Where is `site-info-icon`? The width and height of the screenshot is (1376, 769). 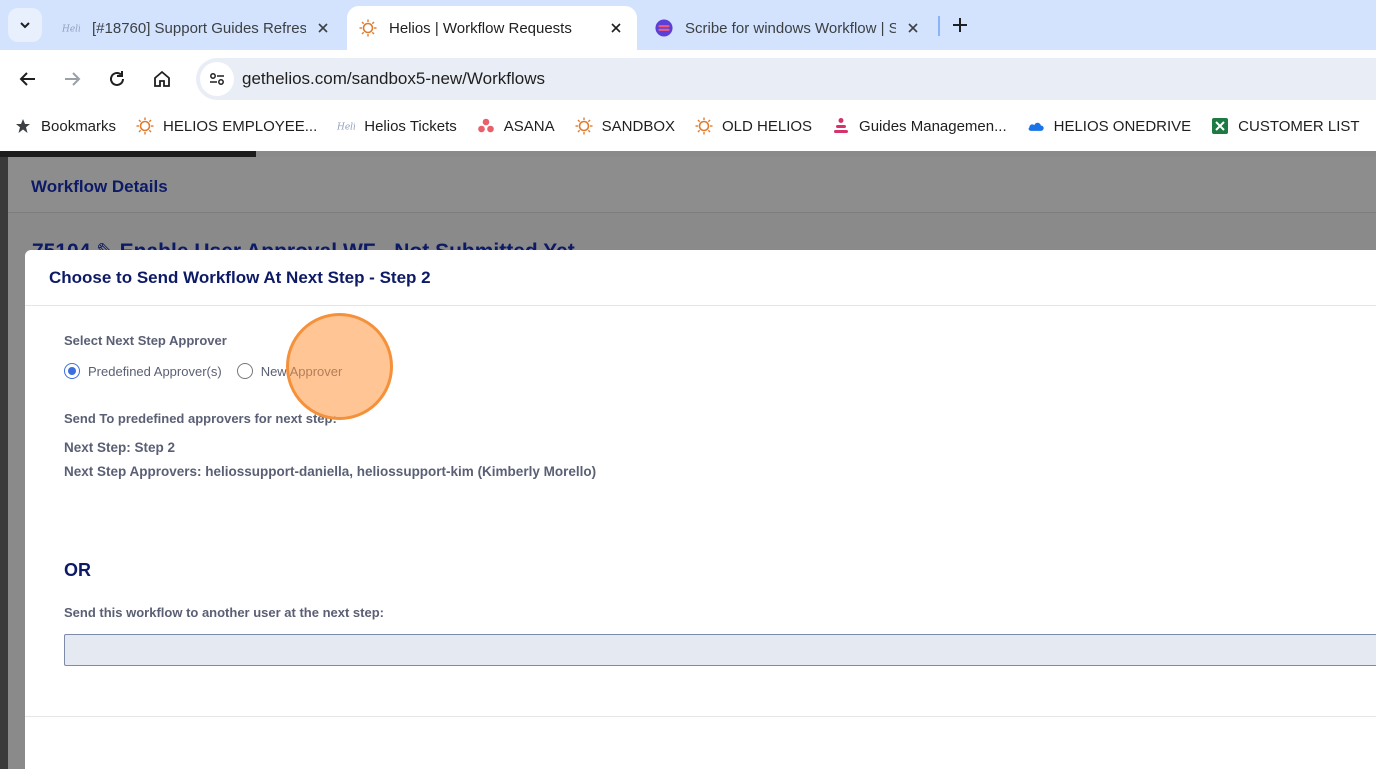
site-info-icon is located at coordinates (217, 79).